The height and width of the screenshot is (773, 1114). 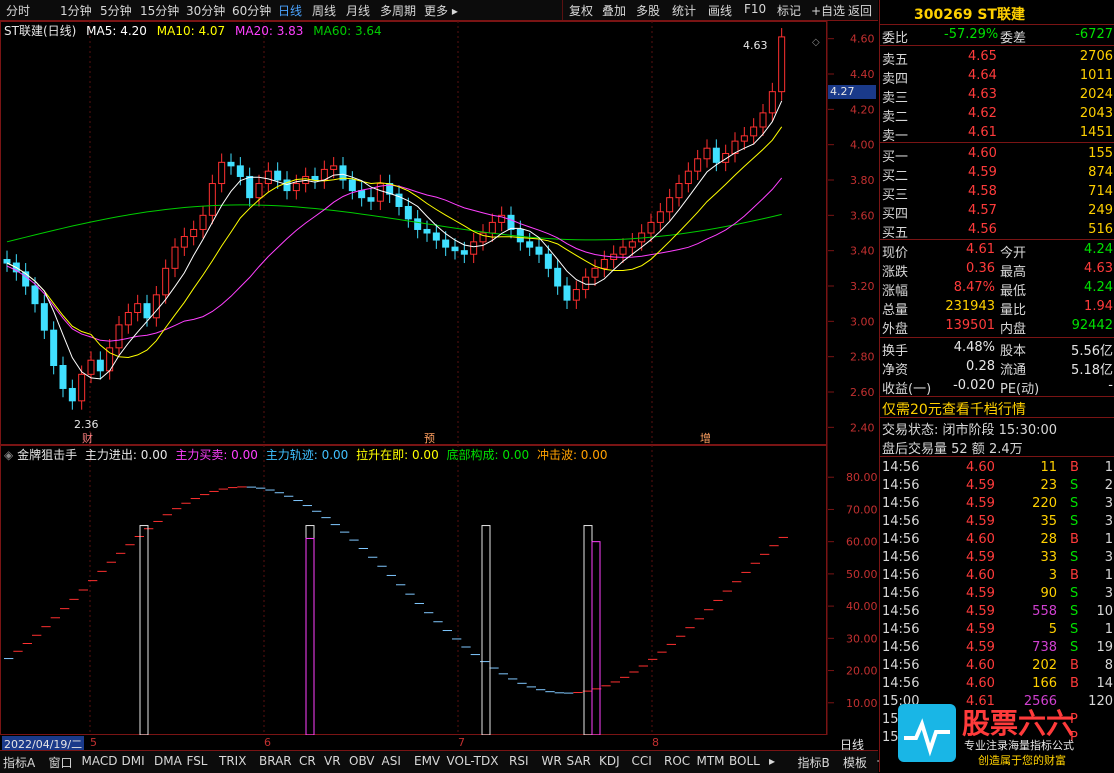 What do you see at coordinates (997, 327) in the screenshot?
I see `stat-row: 外盘 139501 内盘 92442` at bounding box center [997, 327].